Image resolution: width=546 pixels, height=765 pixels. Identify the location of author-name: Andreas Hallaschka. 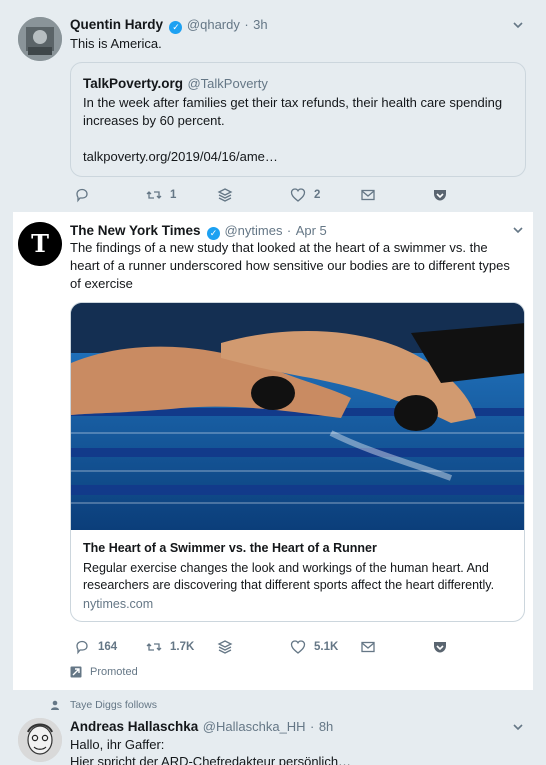
(134, 726).